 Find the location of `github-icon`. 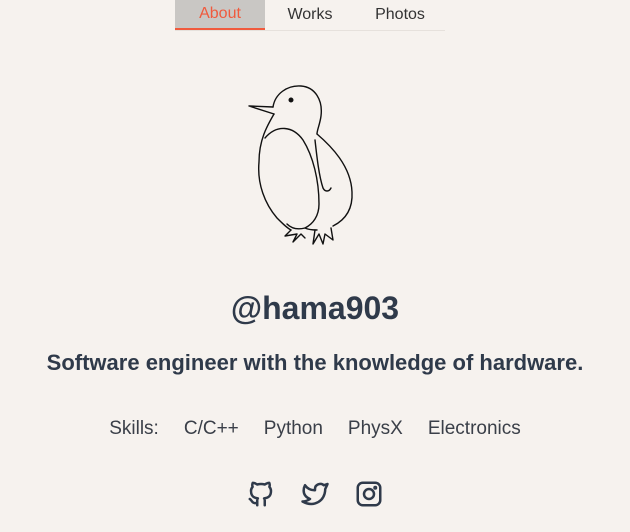

github-icon is located at coordinates (260, 494).